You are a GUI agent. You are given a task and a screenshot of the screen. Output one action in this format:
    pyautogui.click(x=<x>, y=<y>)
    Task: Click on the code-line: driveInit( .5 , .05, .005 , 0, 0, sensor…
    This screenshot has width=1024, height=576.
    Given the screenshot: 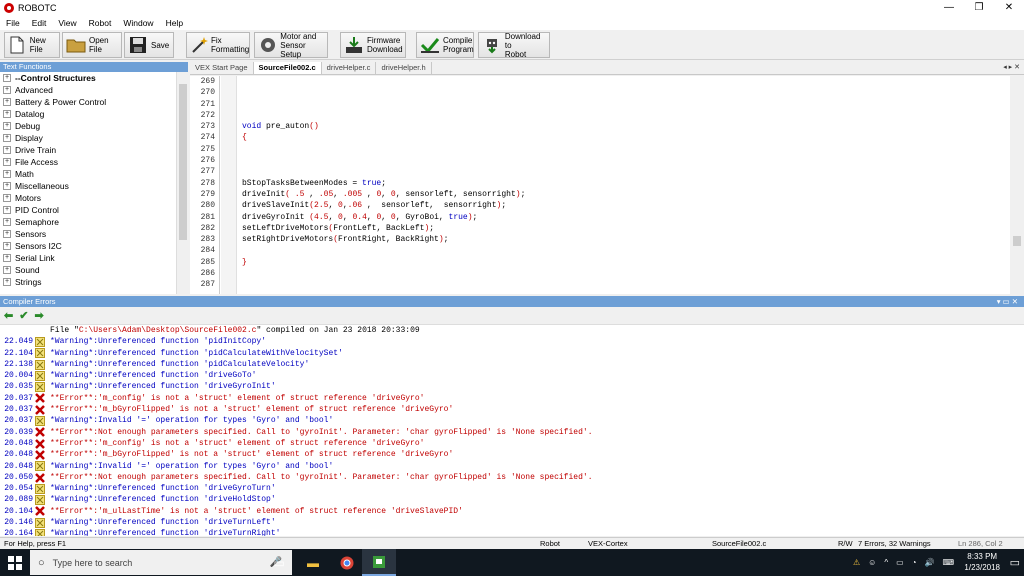 What is the action you would take?
    pyautogui.click(x=622, y=194)
    